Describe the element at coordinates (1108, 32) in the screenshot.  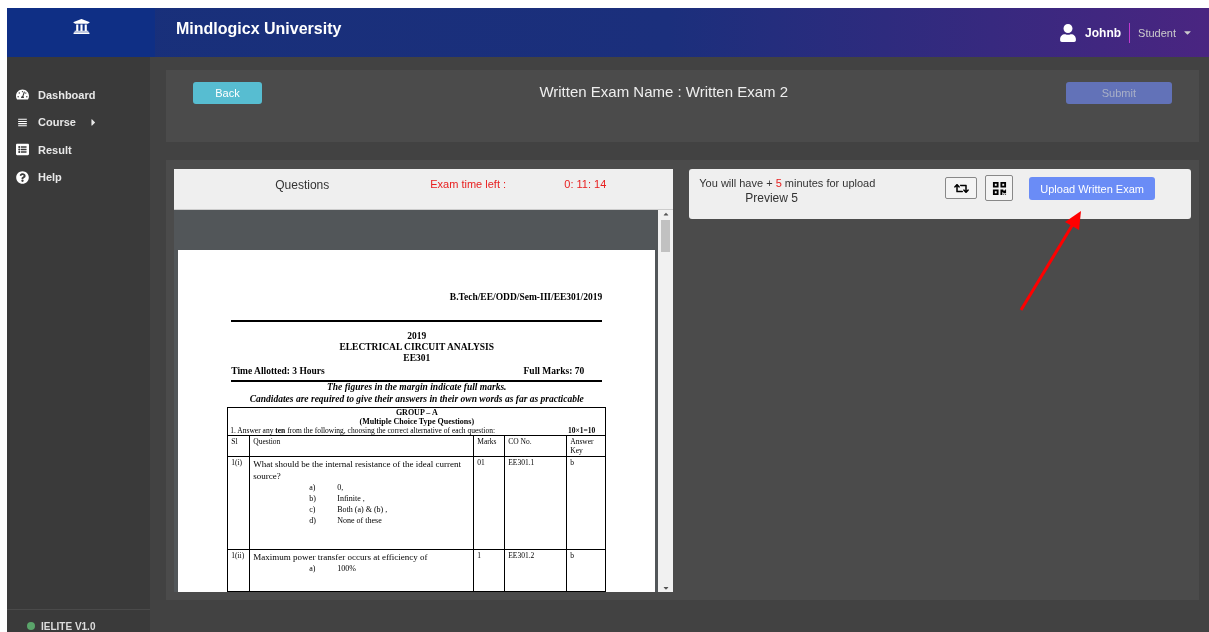
I see `user-name: Johnb` at that location.